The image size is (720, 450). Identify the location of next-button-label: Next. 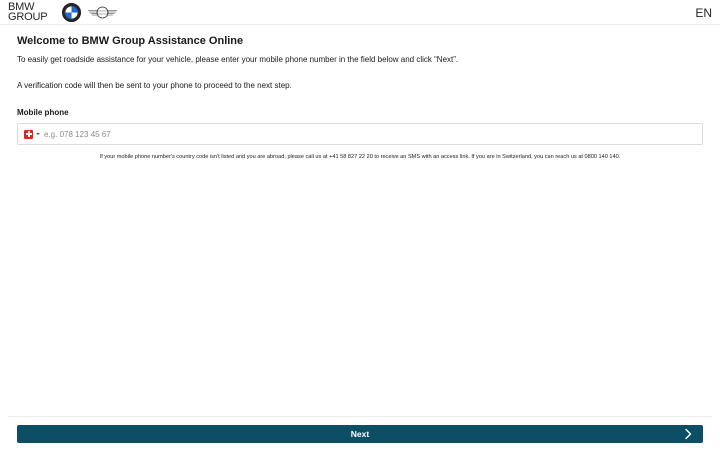
(360, 434).